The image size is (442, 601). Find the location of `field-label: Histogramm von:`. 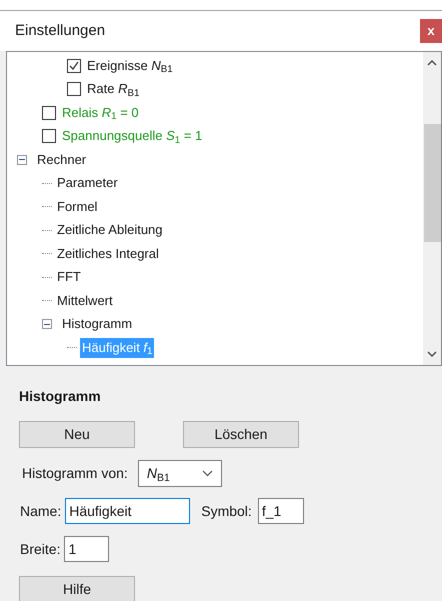

field-label: Histogramm von: is located at coordinates (75, 473).